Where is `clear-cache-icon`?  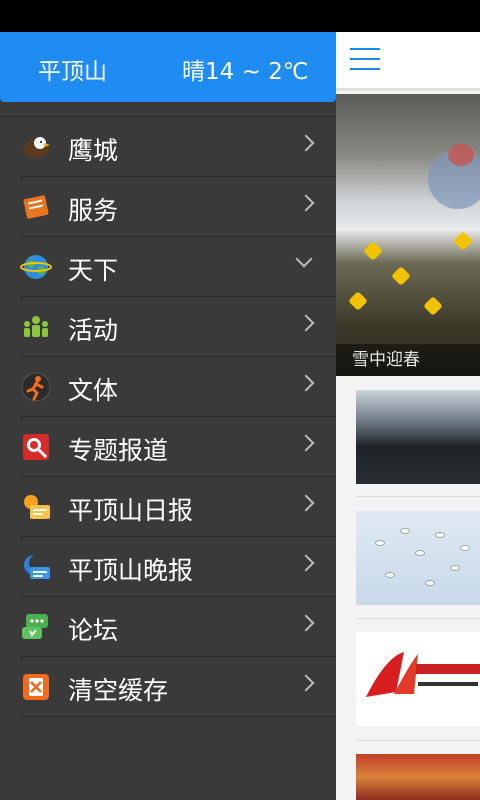
clear-cache-icon is located at coordinates (36, 687).